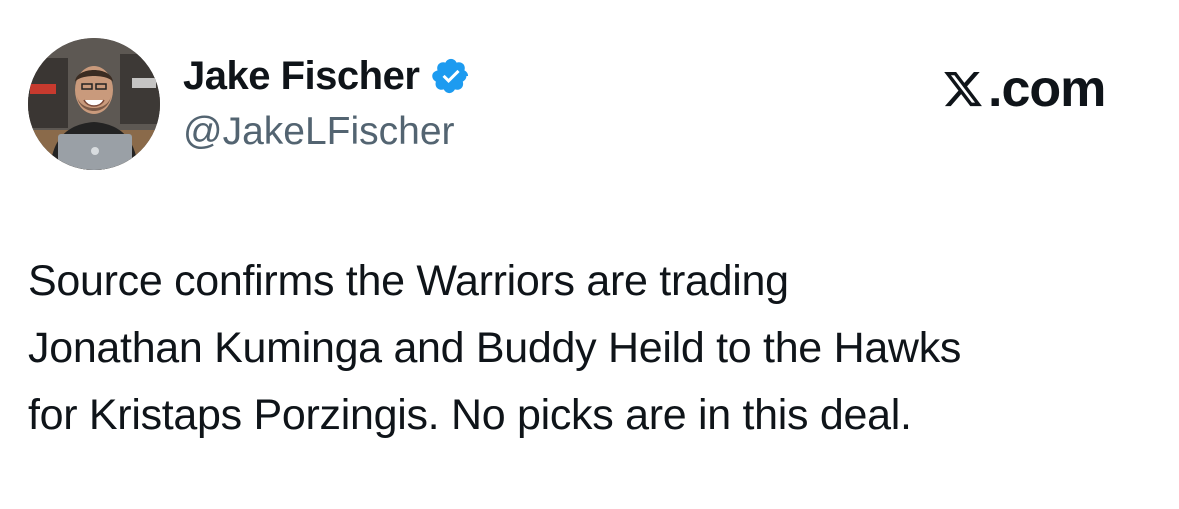 The width and height of the screenshot is (1179, 509). Describe the element at coordinates (408, 281) in the screenshot. I see `tweet-text-line: Source confirms the Warriors are trading` at that location.